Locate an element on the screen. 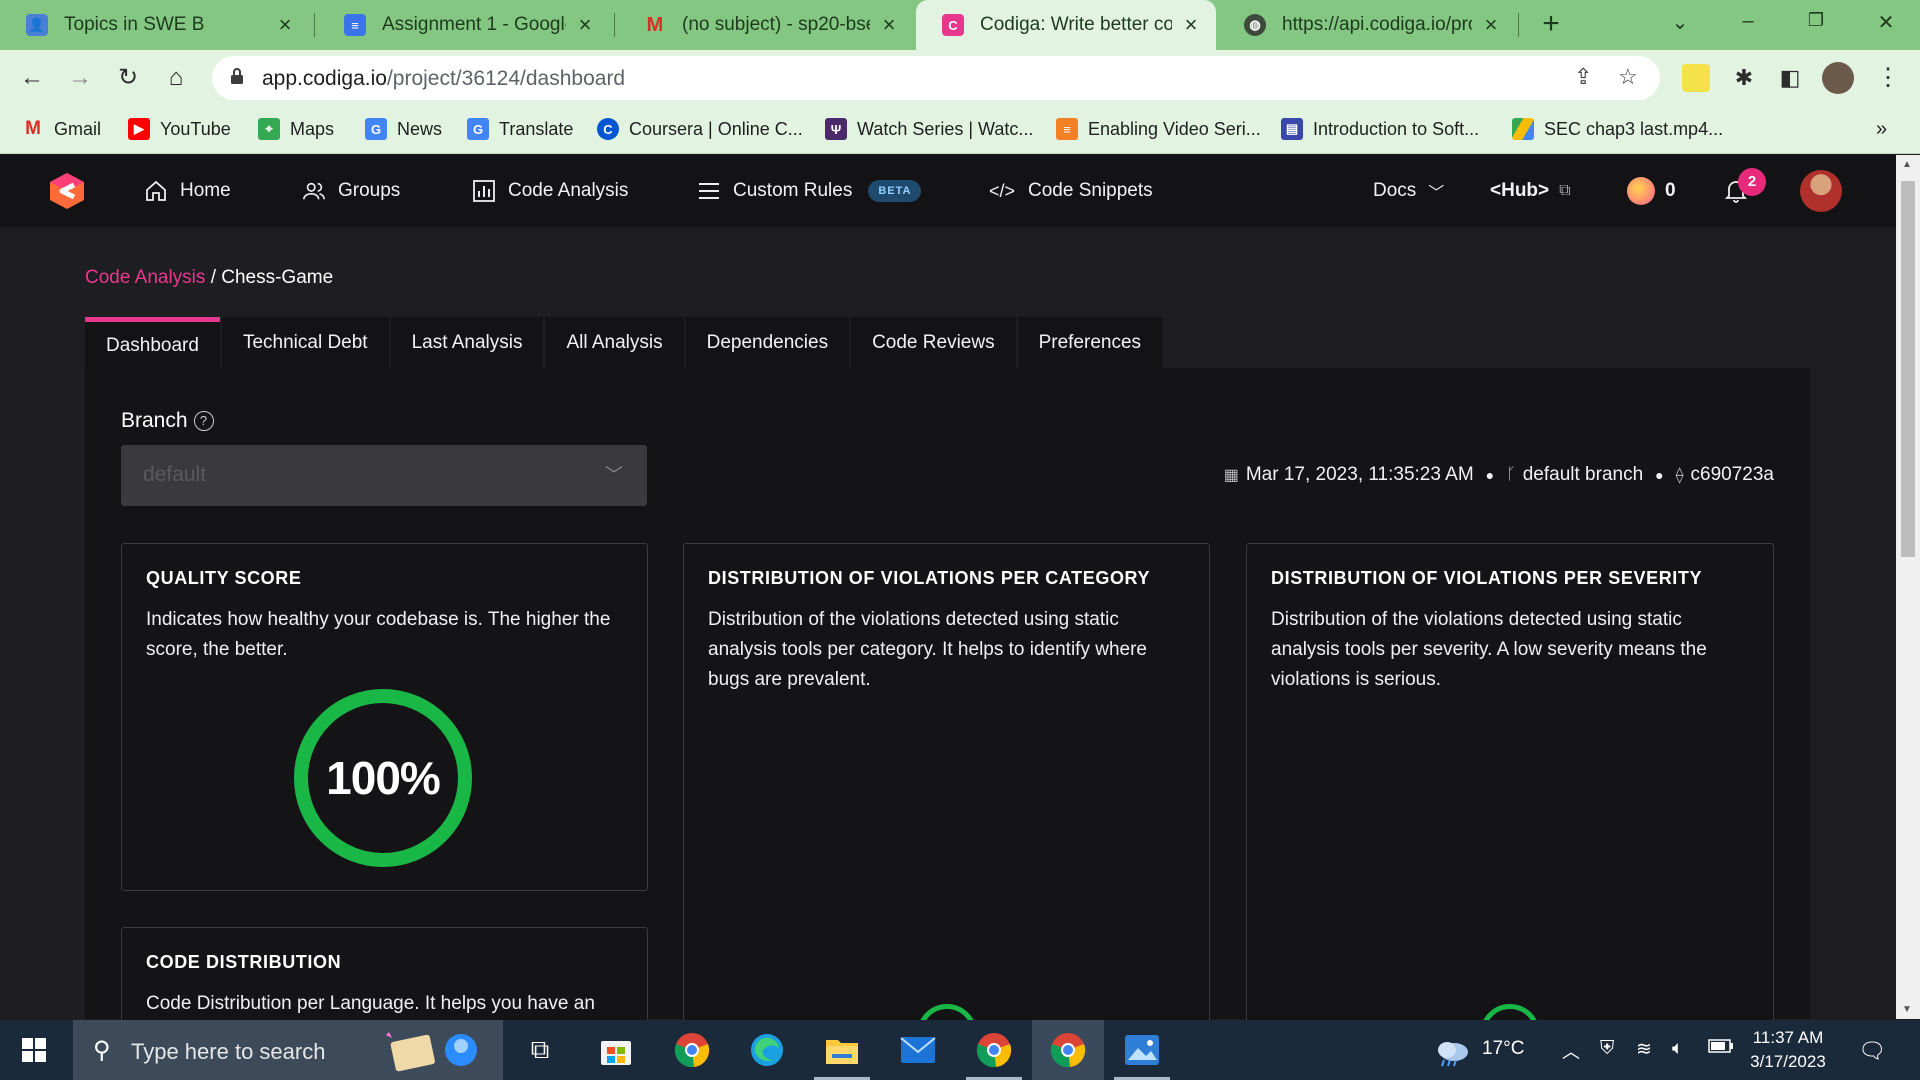  card-title: CODE DISTRIBUTION is located at coordinates (244, 962).